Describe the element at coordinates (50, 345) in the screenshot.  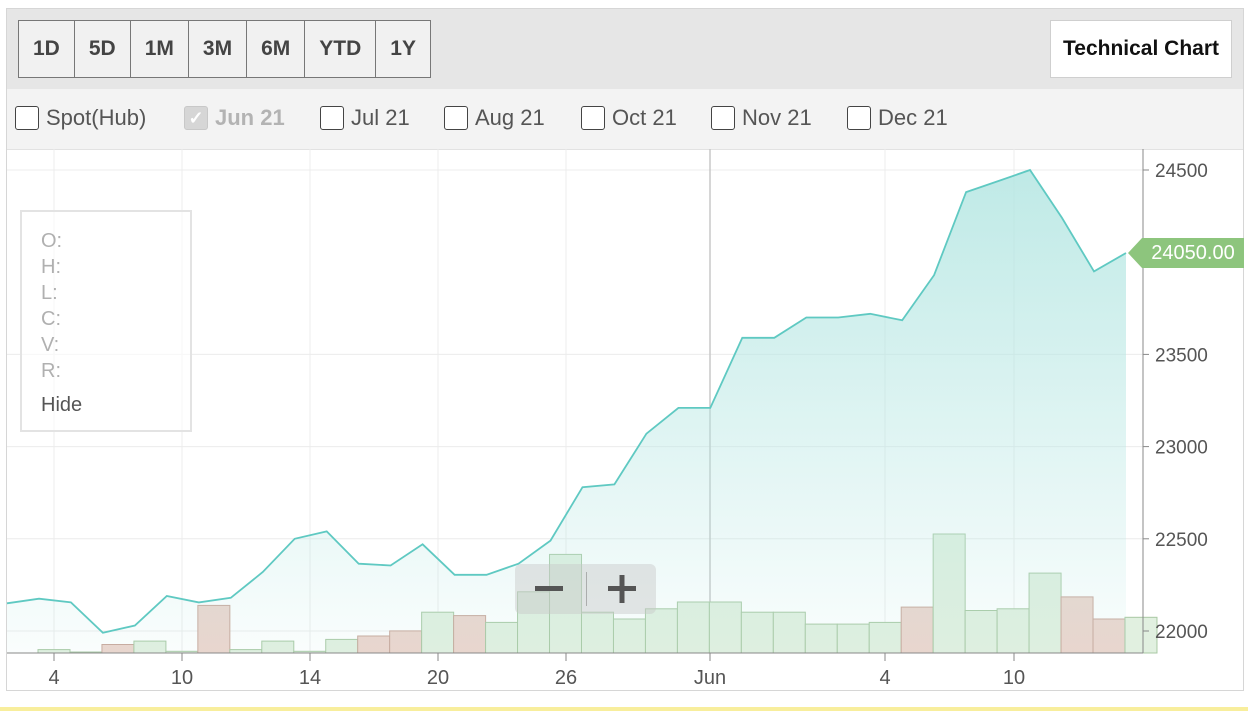
I see `ohlc-volume-label: V:` at that location.